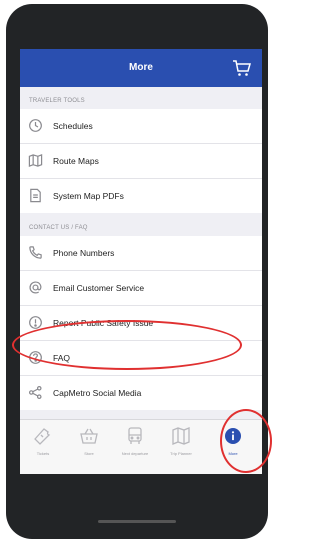 This screenshot has height=543, width=320. I want to click on tab-trip-planner: Trip Planner, so click(181, 446).